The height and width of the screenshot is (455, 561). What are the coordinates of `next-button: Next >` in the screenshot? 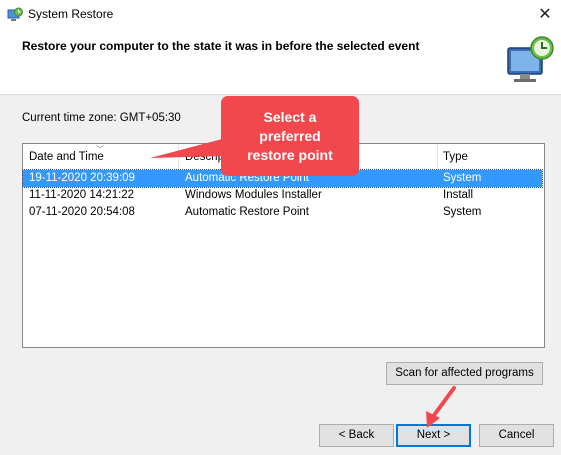 It's located at (433, 435).